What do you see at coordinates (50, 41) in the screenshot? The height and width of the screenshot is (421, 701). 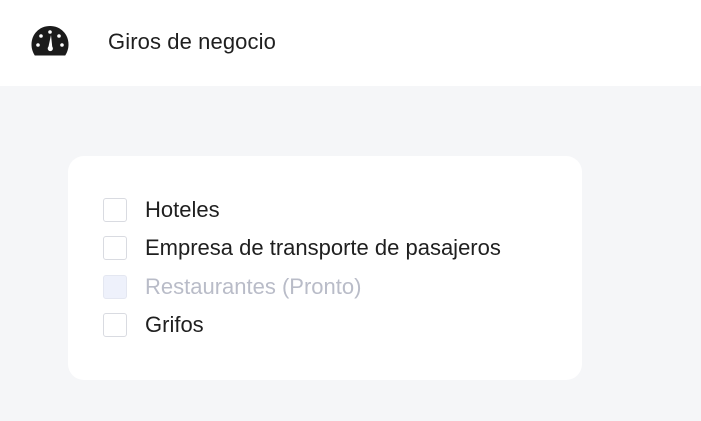 I see `speedometer-icon` at bounding box center [50, 41].